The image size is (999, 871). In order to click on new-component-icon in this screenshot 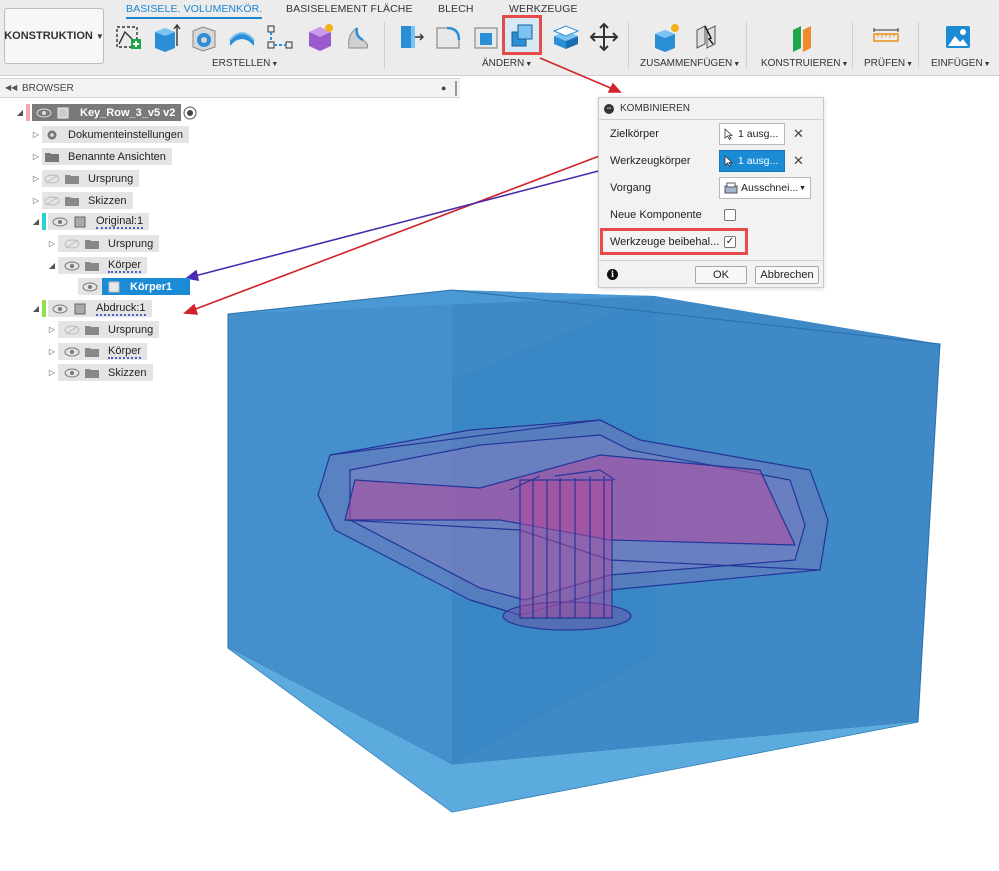, I will do `click(666, 37)`.